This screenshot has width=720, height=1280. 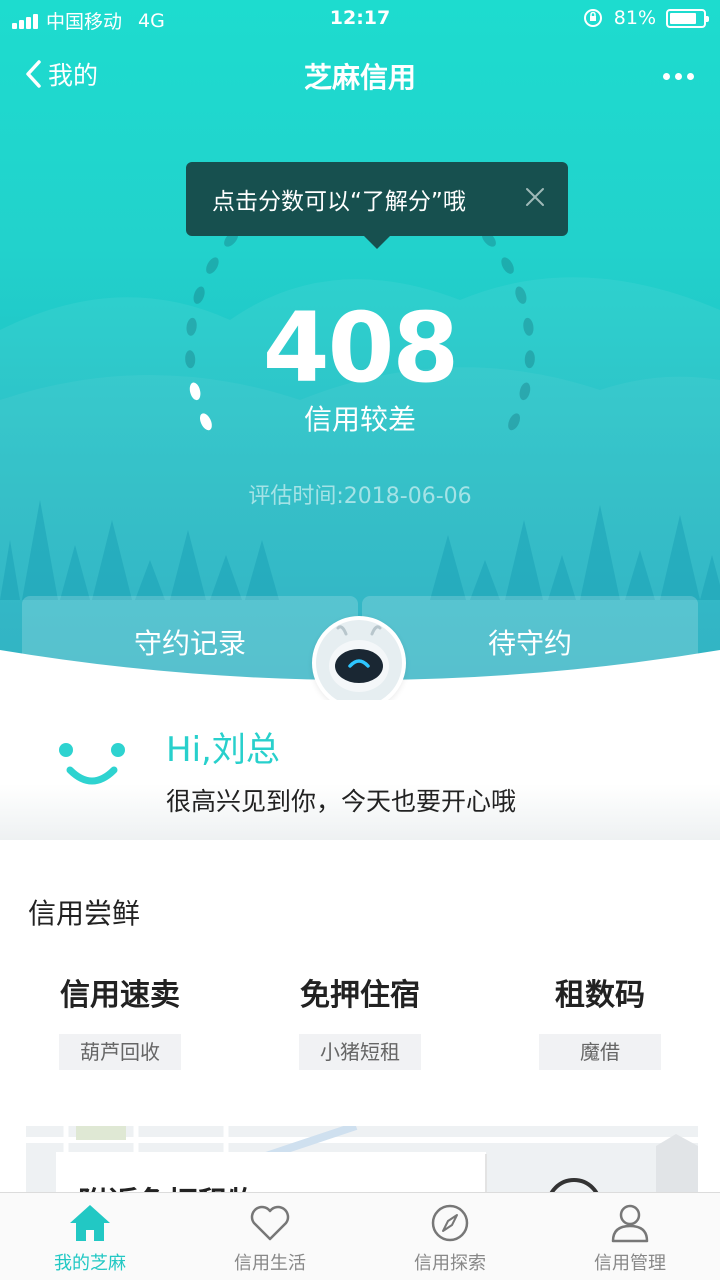 What do you see at coordinates (90, 1223) in the screenshot?
I see `home-icon` at bounding box center [90, 1223].